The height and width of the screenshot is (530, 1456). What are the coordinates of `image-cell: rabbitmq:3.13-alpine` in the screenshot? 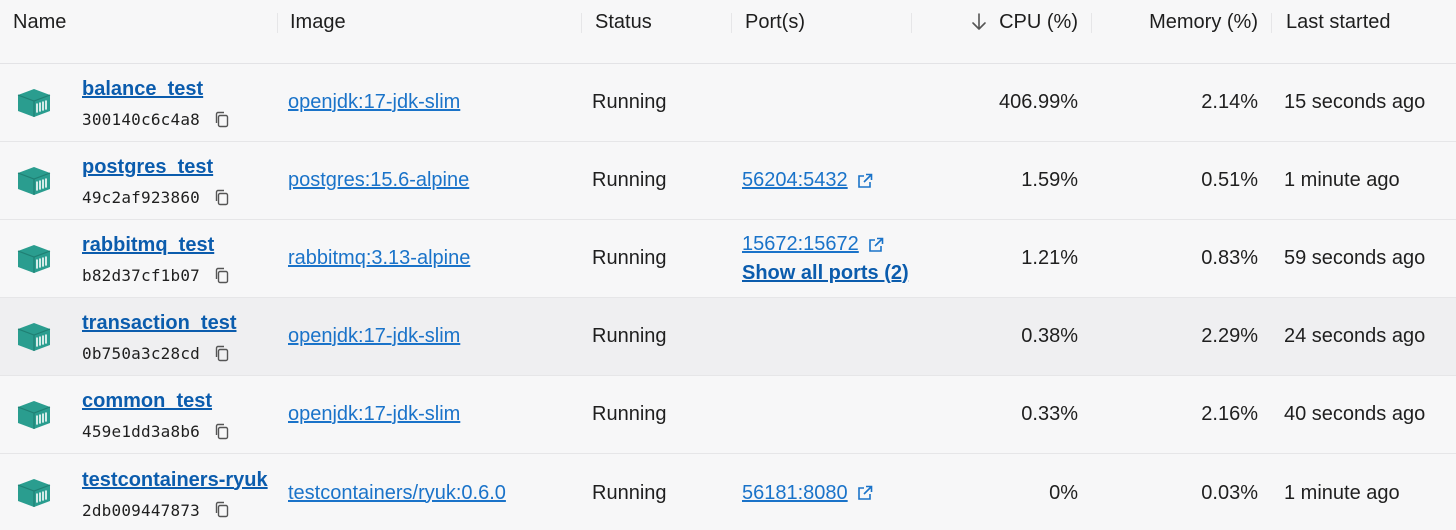 It's located at (430, 259).